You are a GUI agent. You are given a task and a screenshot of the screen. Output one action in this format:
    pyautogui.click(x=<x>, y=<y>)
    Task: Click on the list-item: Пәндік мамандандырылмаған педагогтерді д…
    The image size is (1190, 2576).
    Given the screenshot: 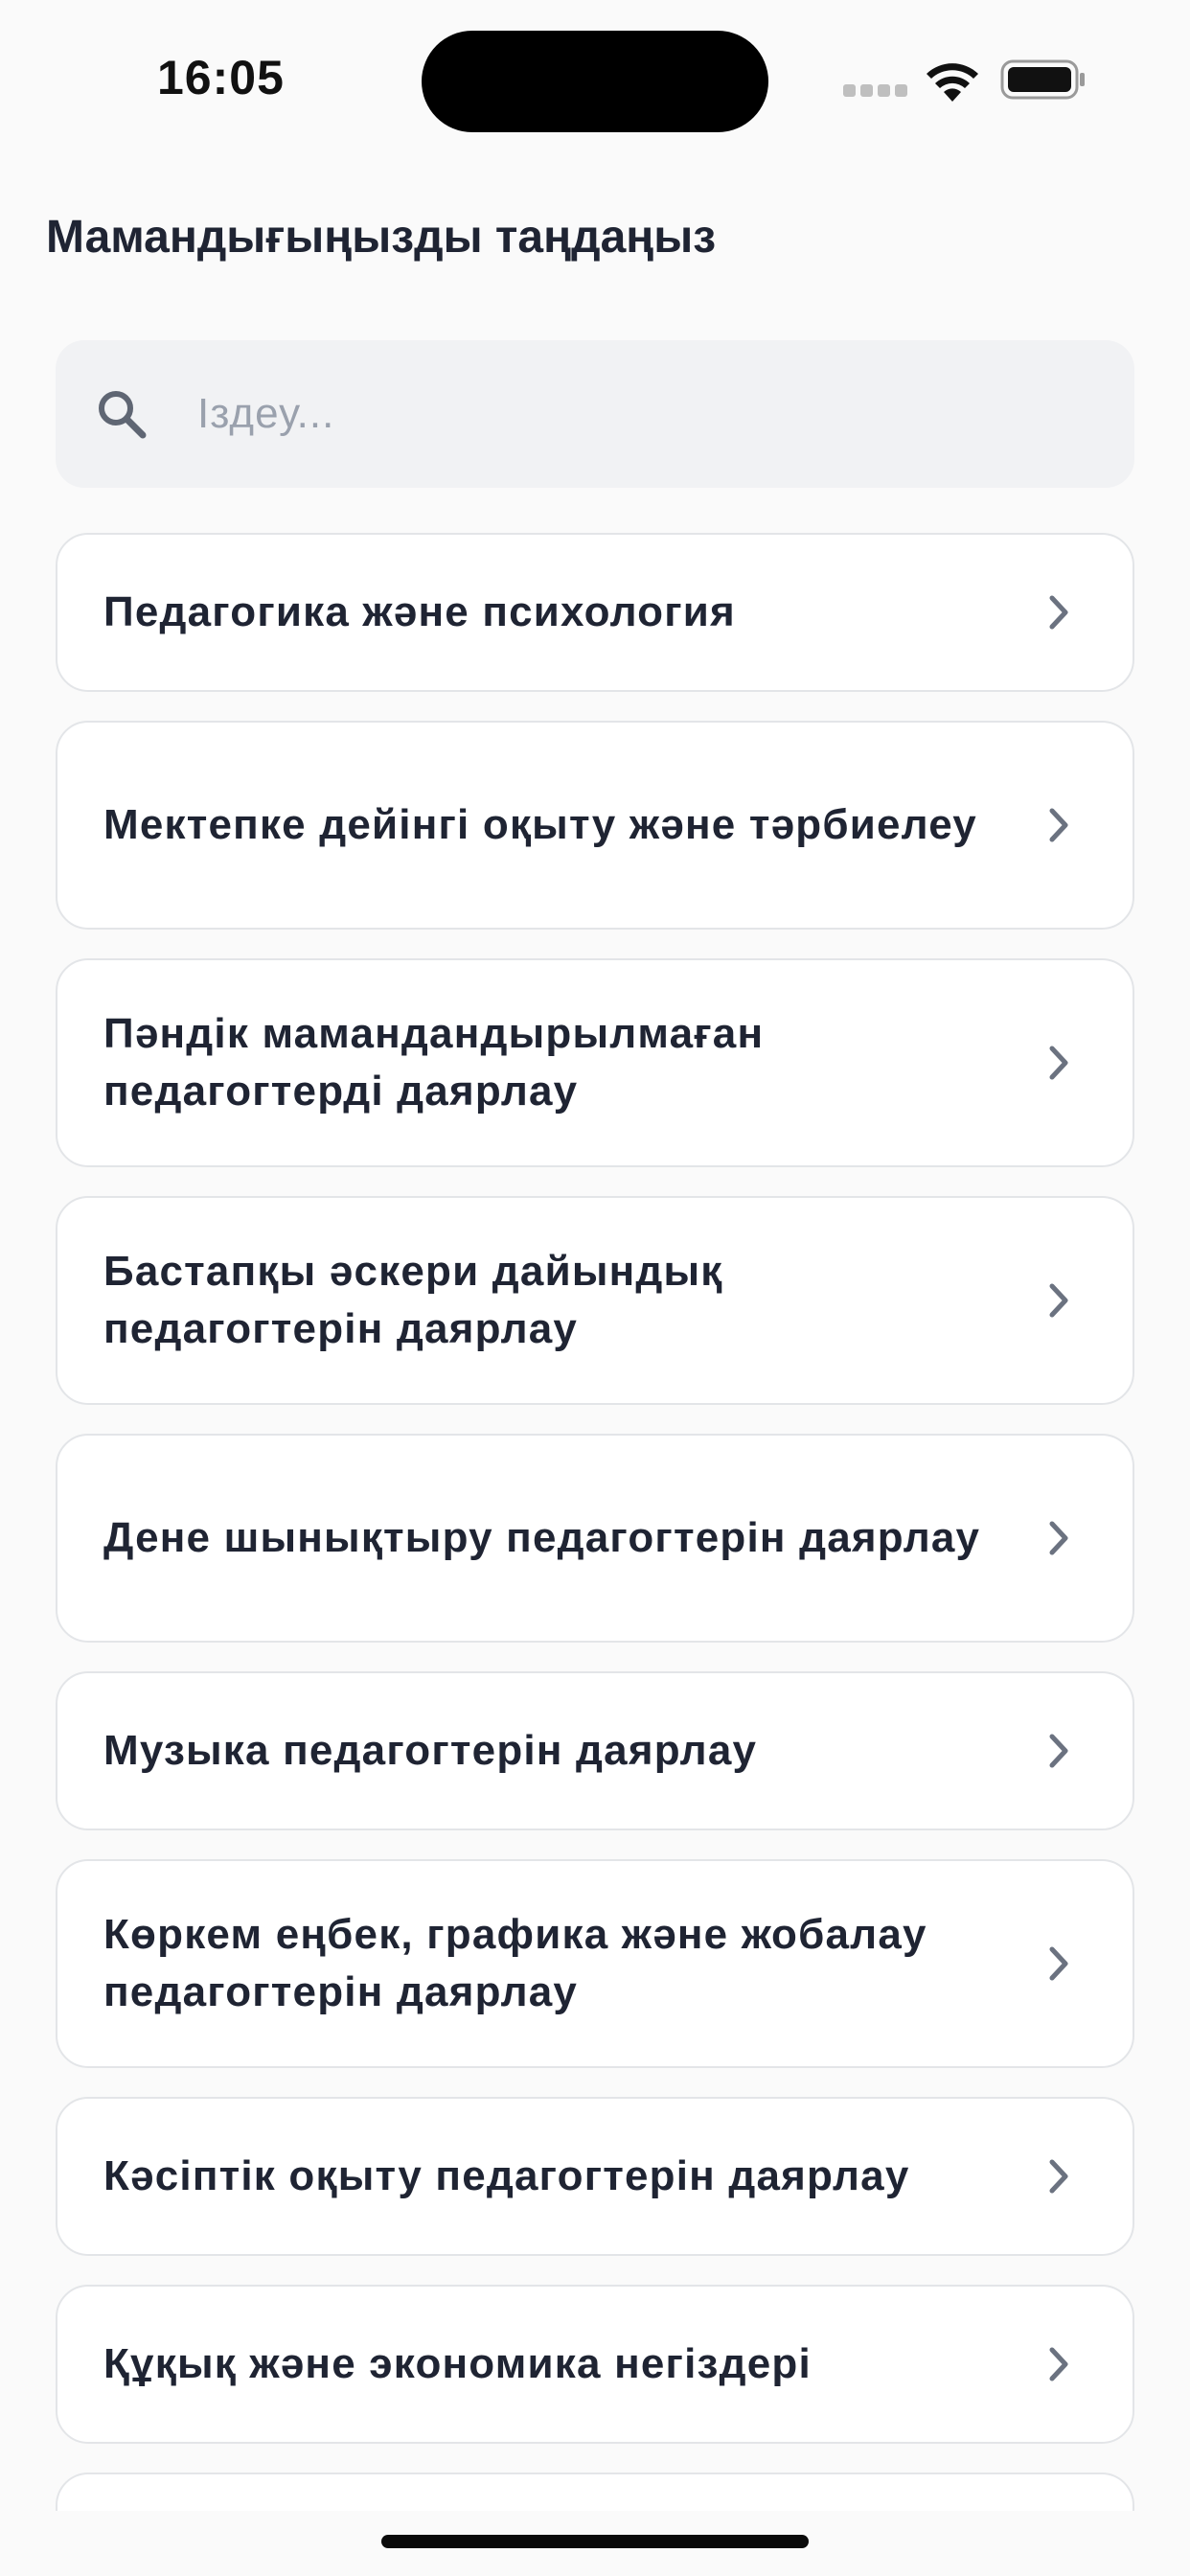 What is the action you would take?
    pyautogui.click(x=595, y=1062)
    